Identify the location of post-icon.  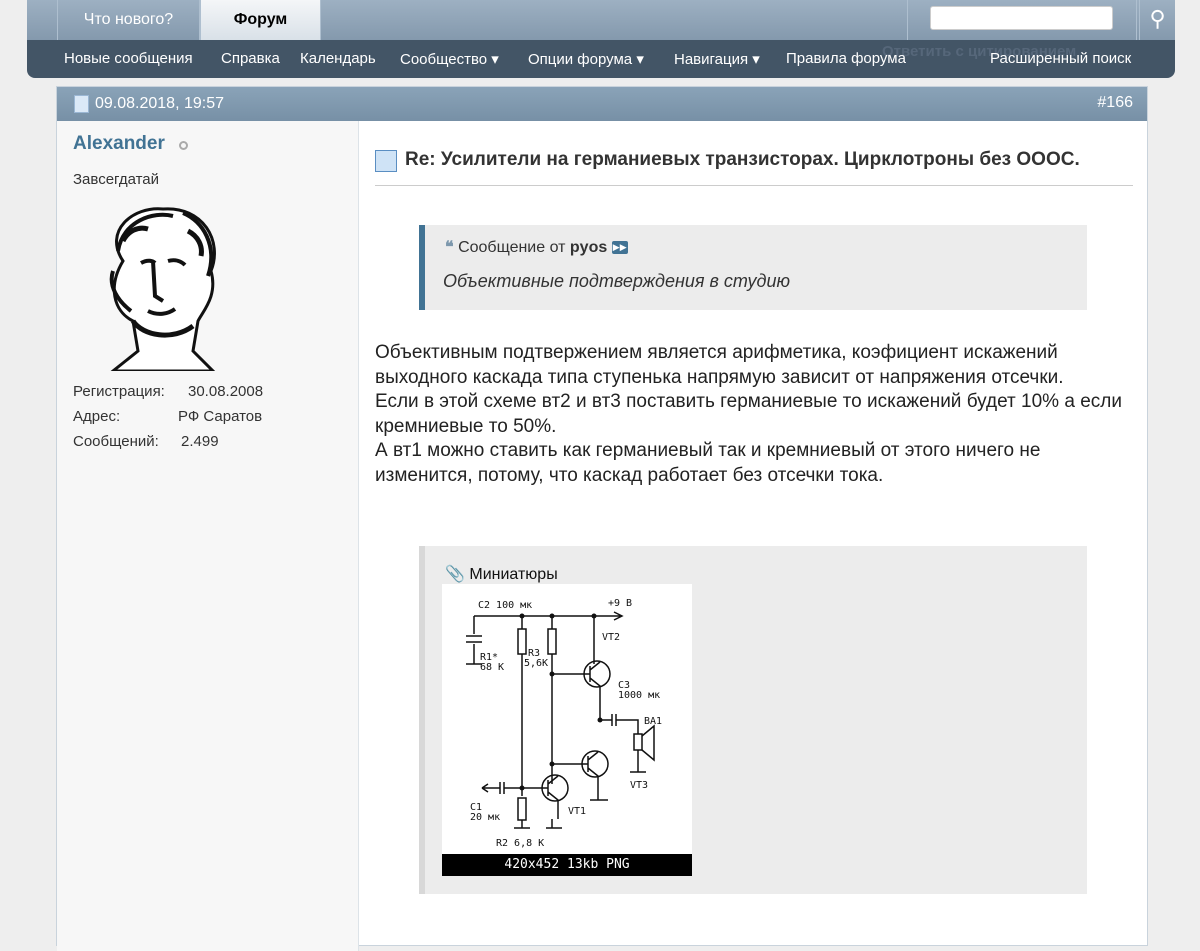
(386, 161).